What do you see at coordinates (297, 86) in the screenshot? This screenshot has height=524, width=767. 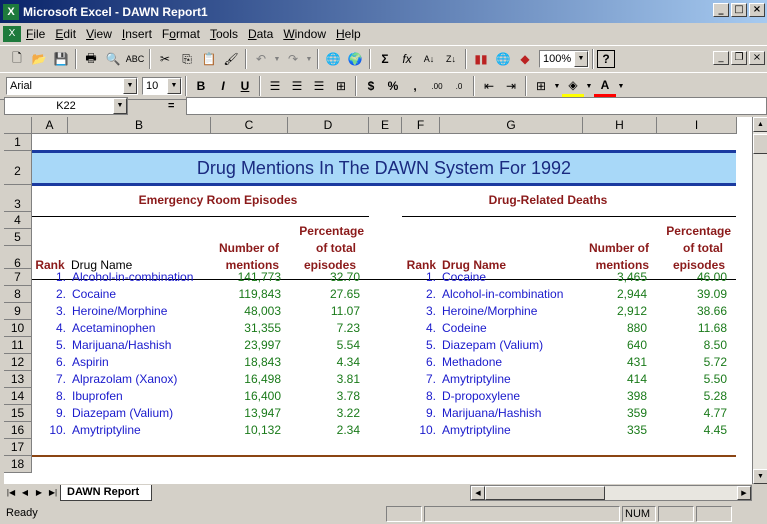 I see `align-center-icon: ☰` at bounding box center [297, 86].